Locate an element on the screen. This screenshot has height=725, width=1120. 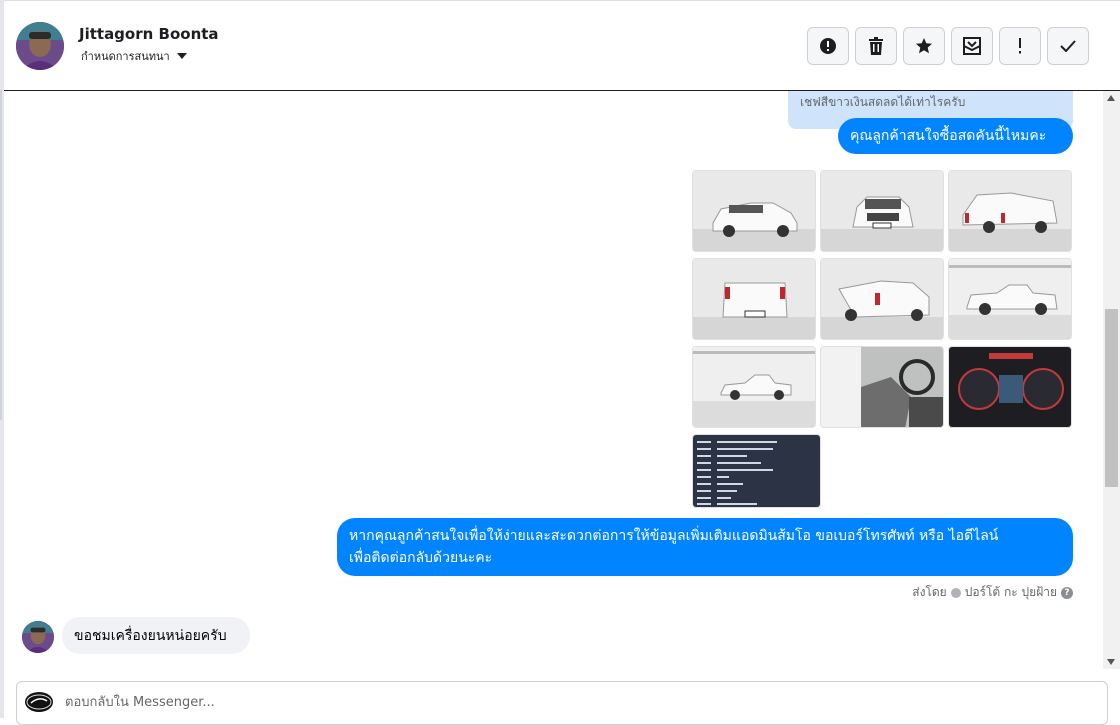
mark-unread-button is located at coordinates (972, 46).